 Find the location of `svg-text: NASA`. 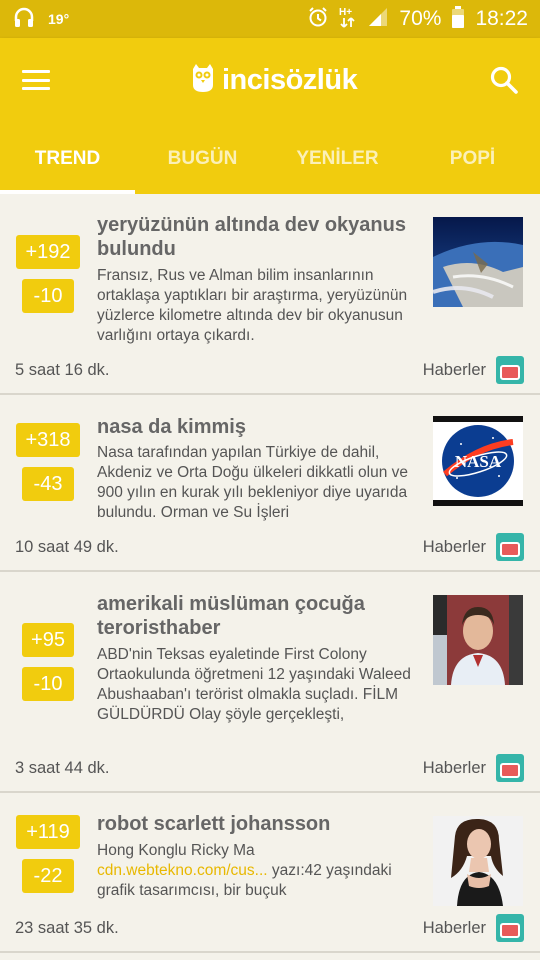

svg-text: NASA is located at coordinates (478, 461).